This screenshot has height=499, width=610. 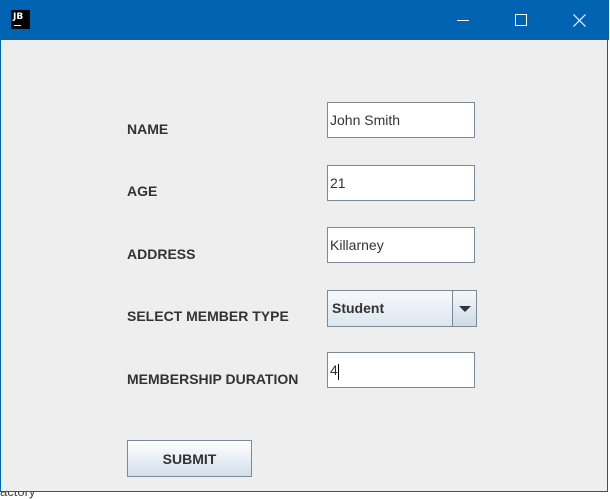 What do you see at coordinates (464, 308) in the screenshot?
I see `chevron-down-icon` at bounding box center [464, 308].